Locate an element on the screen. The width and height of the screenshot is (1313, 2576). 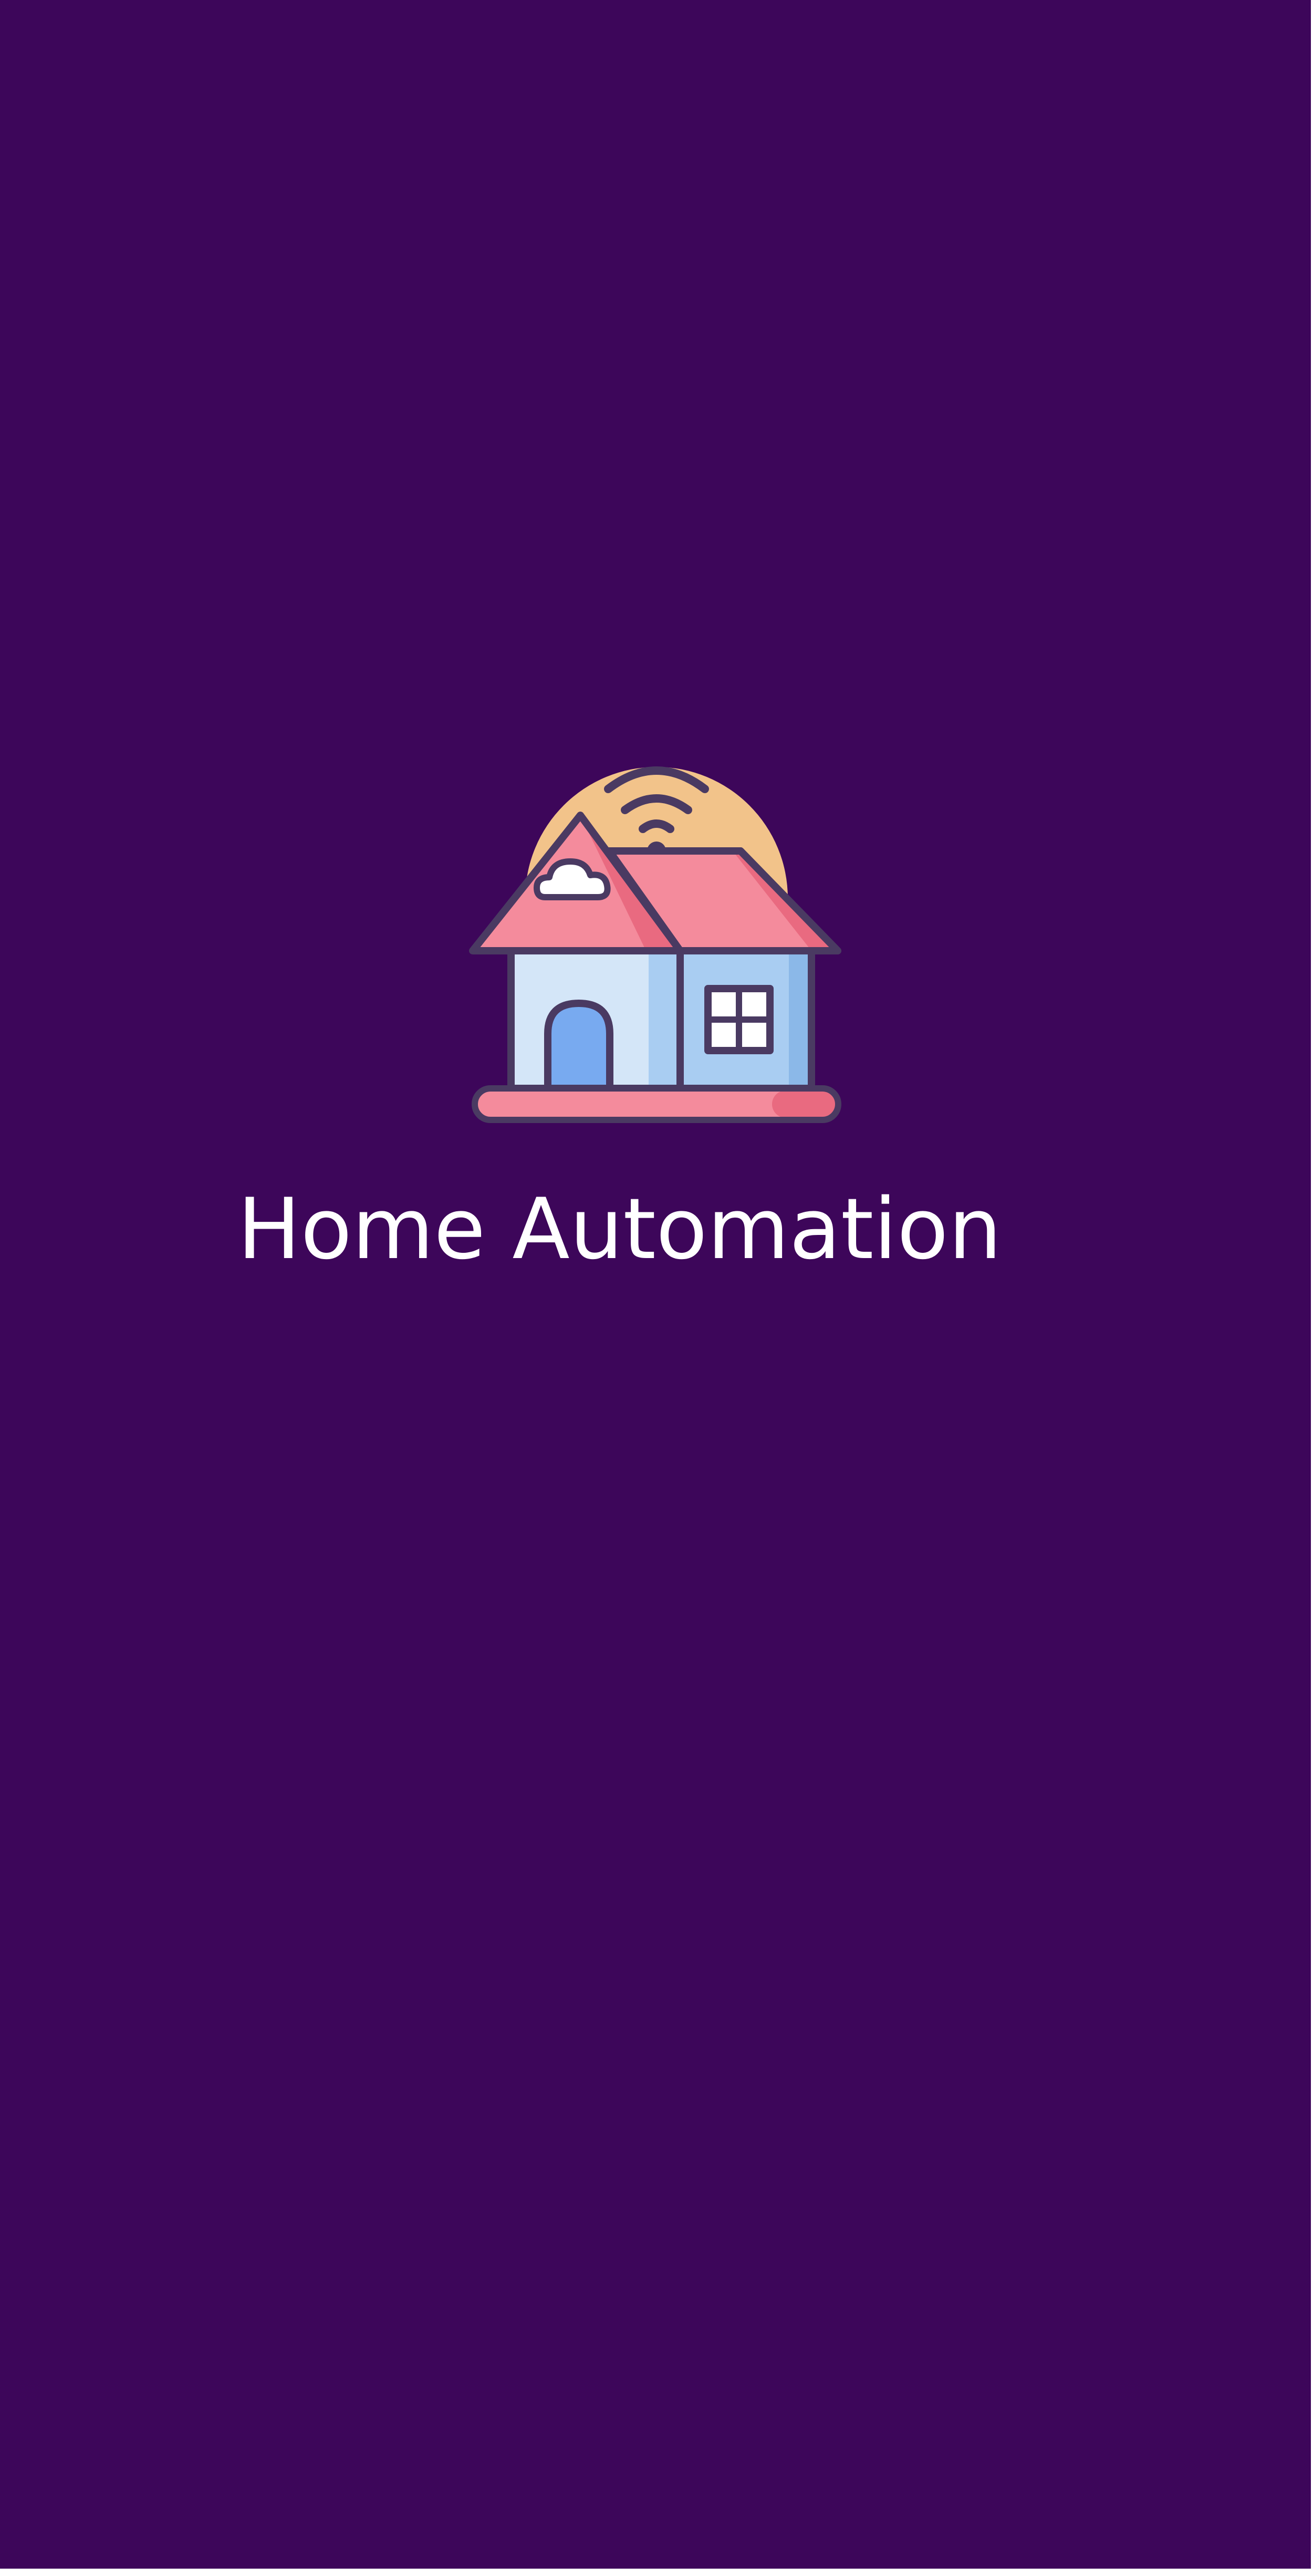
window-icon is located at coordinates (739, 1019).